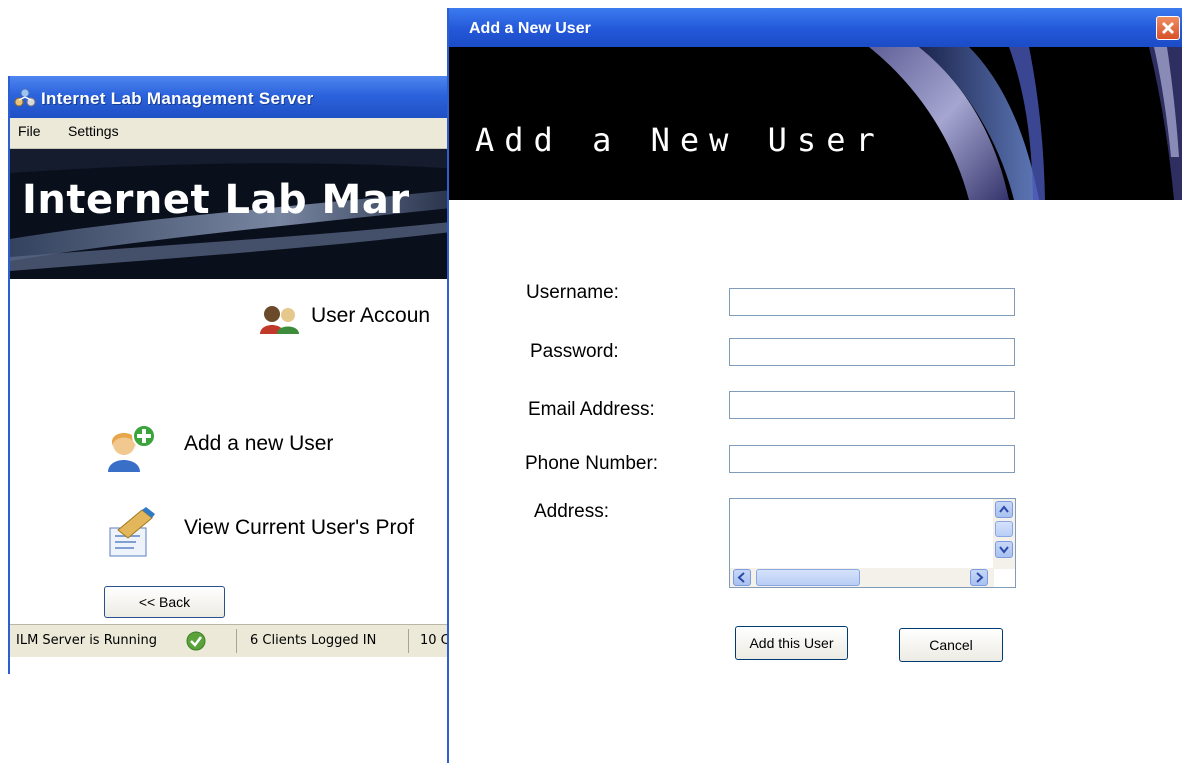 The width and height of the screenshot is (1182, 763). I want to click on password-input, so click(872, 352).